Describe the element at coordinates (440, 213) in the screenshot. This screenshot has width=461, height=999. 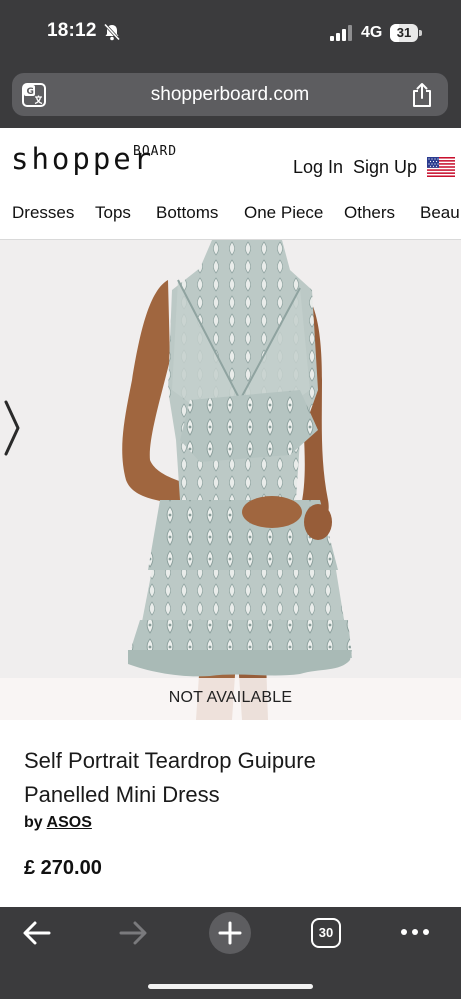
I see `nav-item-beauty: Beau` at that location.